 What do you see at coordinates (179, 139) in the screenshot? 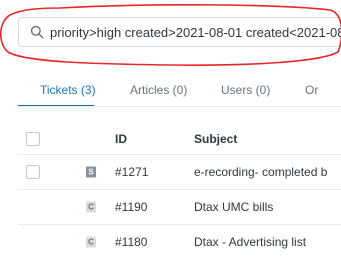
I see `table-header-row: ID Subject` at bounding box center [179, 139].